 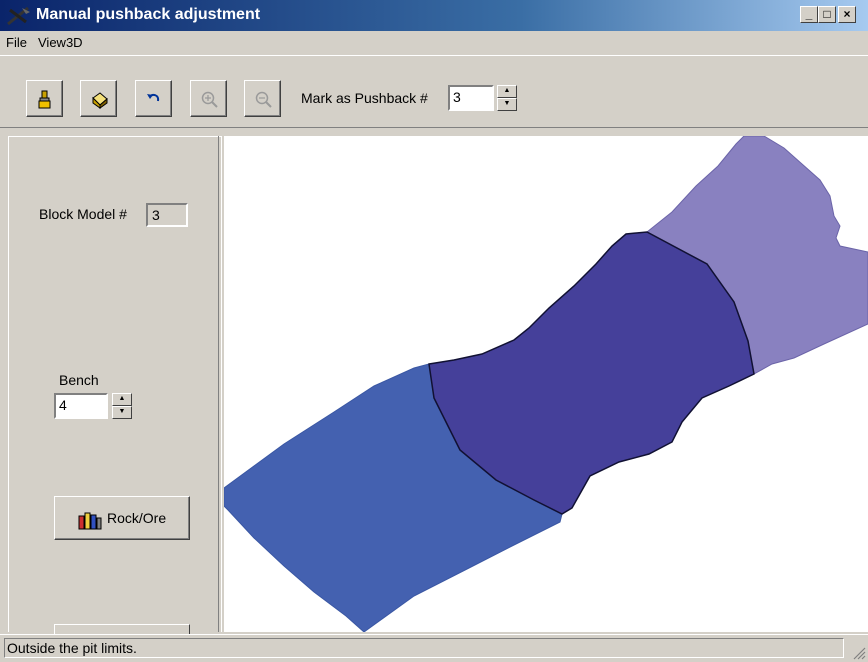 I want to click on block-model-label: Block Model #, so click(x=83, y=214).